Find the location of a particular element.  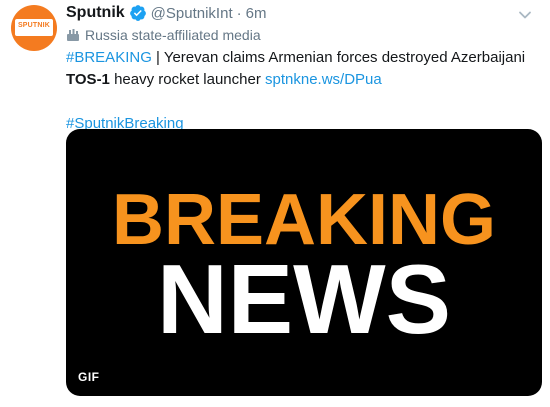

verified-icon is located at coordinates (137, 13).